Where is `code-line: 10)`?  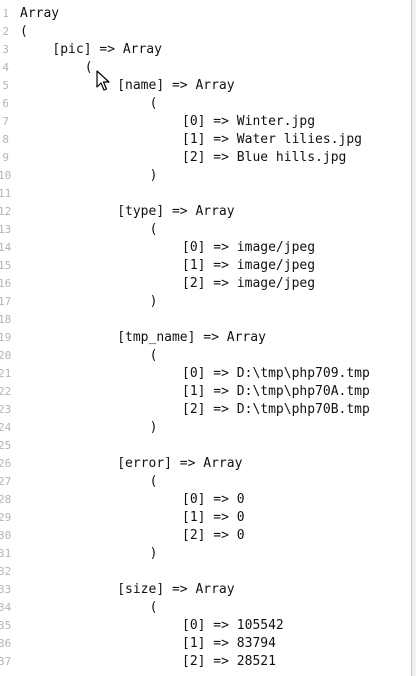 code-line: 10) is located at coordinates (205, 176).